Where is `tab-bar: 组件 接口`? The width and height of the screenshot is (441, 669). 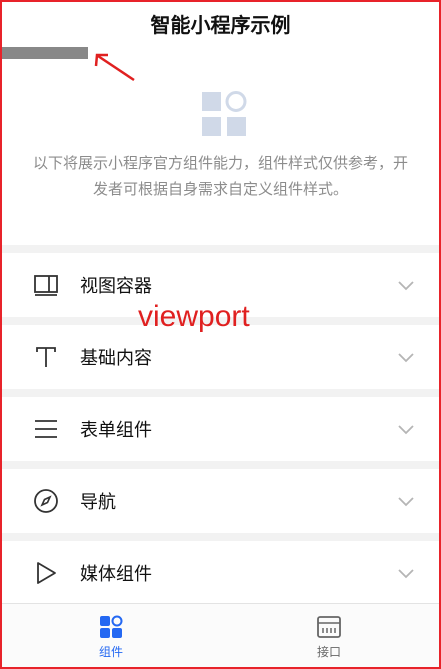
tab-bar: 组件 接口 is located at coordinates (220, 635).